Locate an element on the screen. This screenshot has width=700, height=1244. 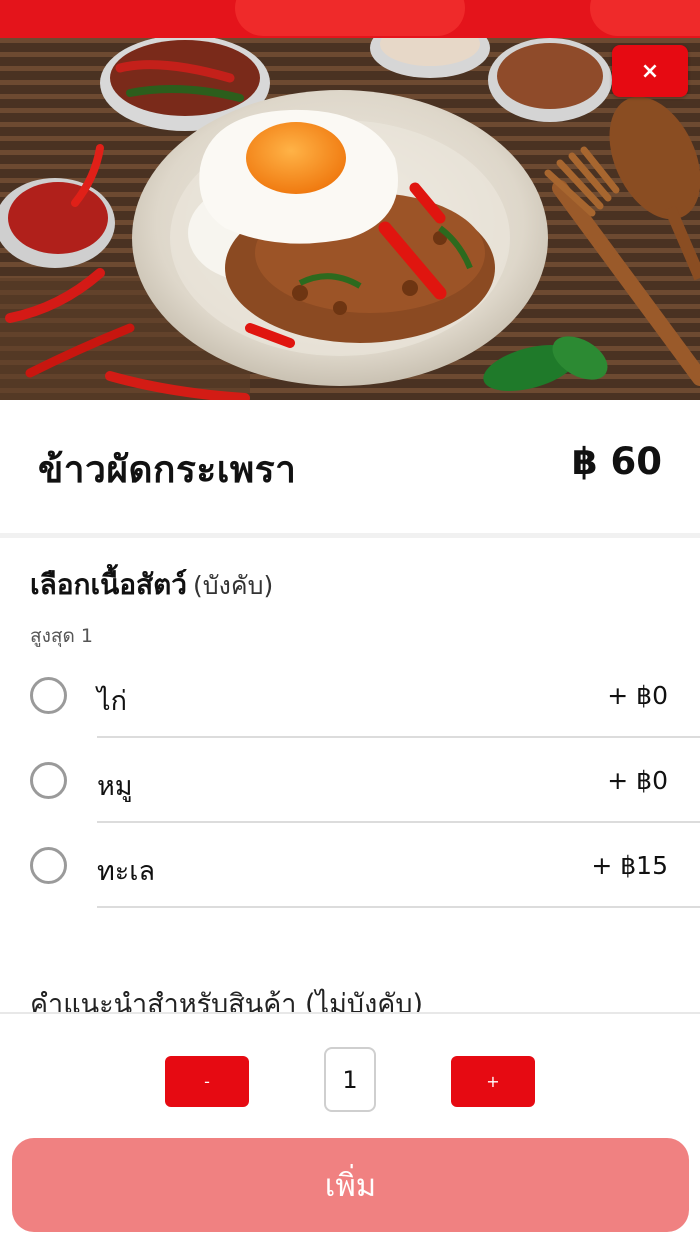
quantity-increase-button: + is located at coordinates (493, 1081).